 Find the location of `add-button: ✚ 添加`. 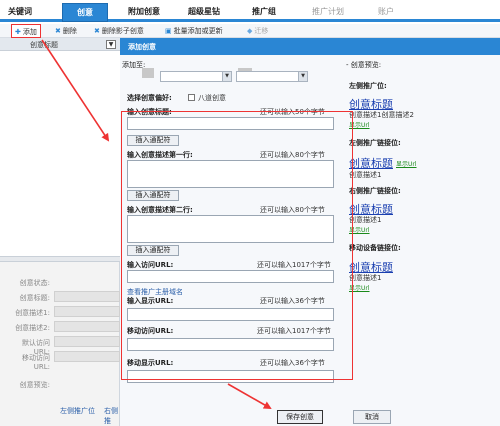

add-button: ✚ 添加 is located at coordinates (26, 31).